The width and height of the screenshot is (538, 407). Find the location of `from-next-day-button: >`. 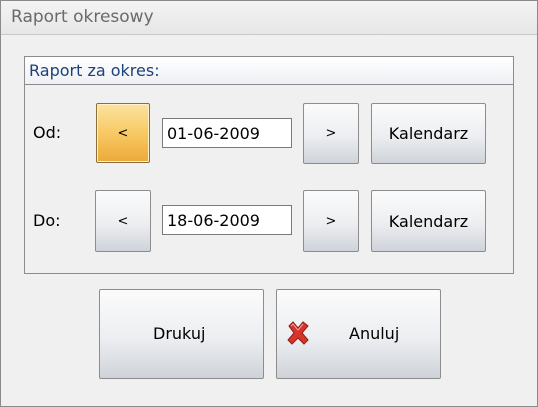

from-next-day-button: > is located at coordinates (331, 133).